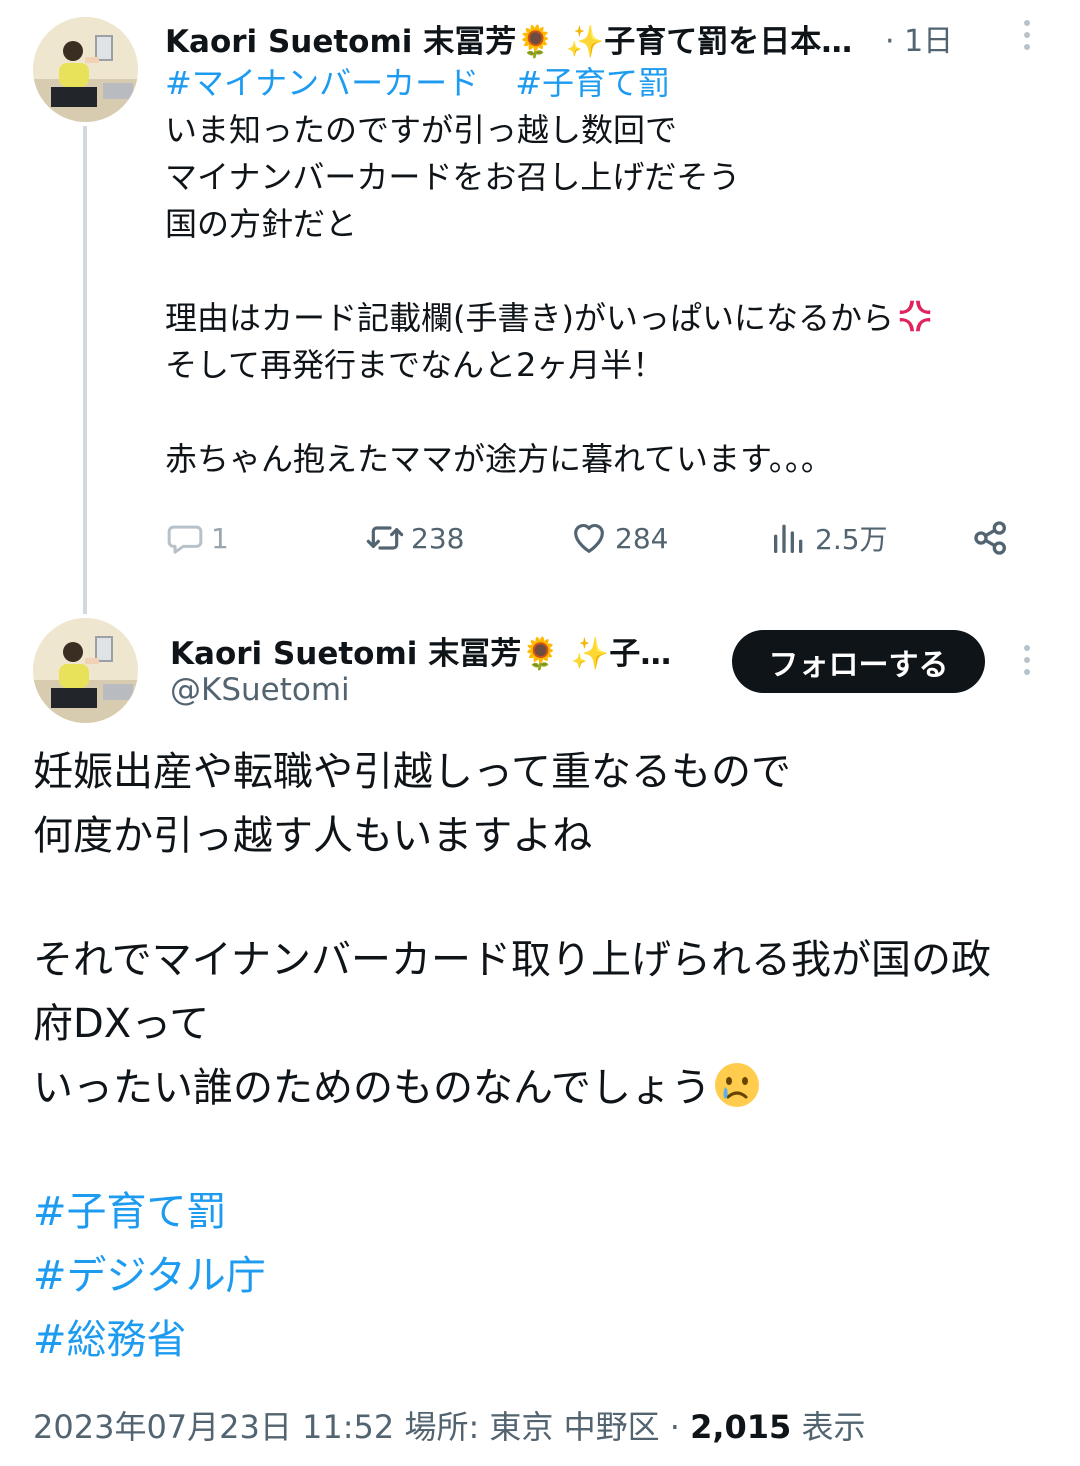  What do you see at coordinates (741, 1427) in the screenshot?
I see `view-count: 2,015` at bounding box center [741, 1427].